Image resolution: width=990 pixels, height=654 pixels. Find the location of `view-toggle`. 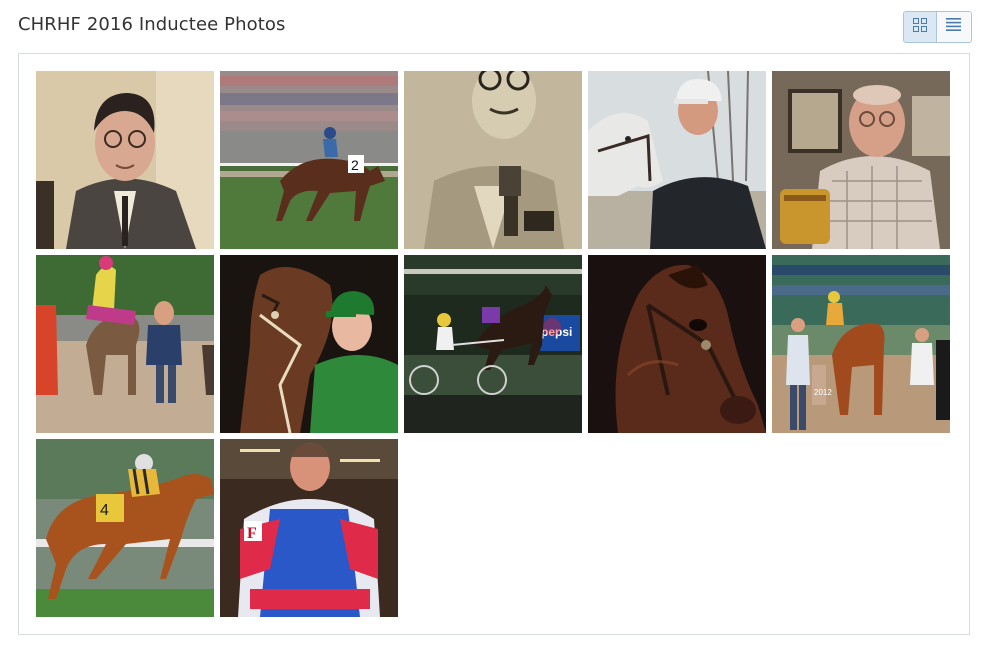

view-toggle is located at coordinates (937, 27).